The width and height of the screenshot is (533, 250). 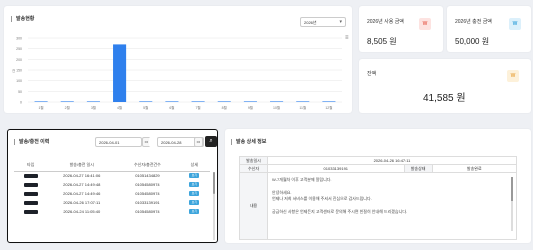 What do you see at coordinates (401, 29) in the screenshot?
I see `yearly-usage-card: 2026년 사용 금액 W 8,505 원` at bounding box center [401, 29].